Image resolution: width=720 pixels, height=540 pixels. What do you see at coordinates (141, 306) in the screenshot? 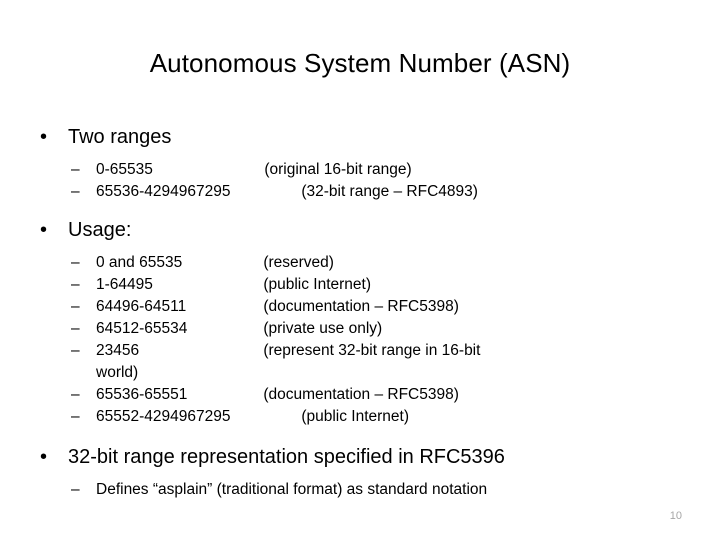
I see `usage-term: 64496-64511` at bounding box center [141, 306].